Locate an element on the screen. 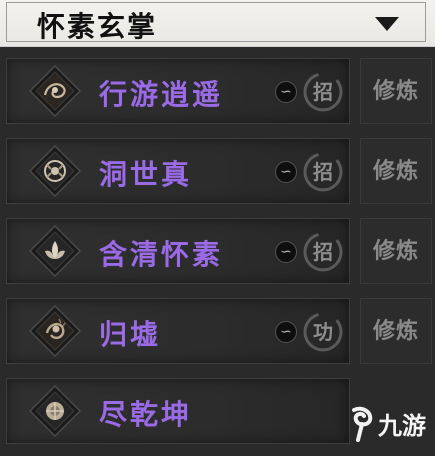  header-bar: 怀素玄掌 is located at coordinates (217, 23).